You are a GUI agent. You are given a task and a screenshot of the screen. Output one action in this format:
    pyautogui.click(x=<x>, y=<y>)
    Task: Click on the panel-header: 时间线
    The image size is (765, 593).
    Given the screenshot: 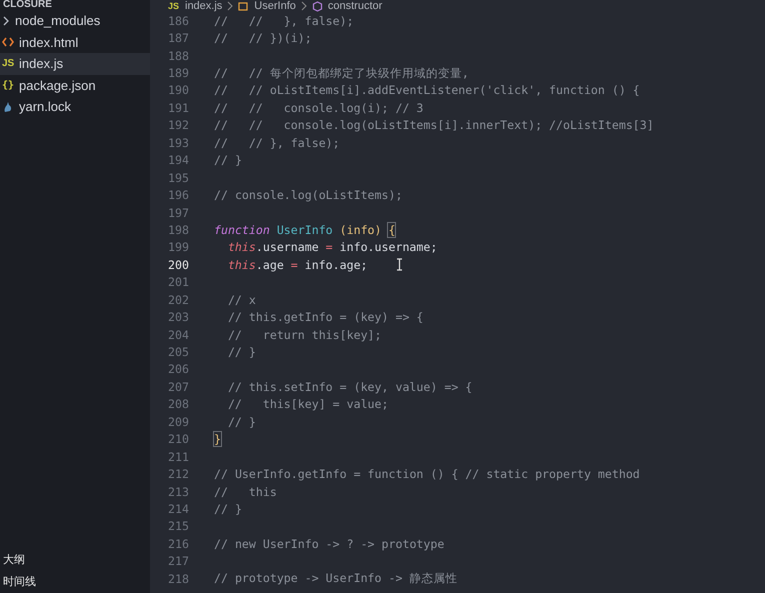 What is the action you would take?
    pyautogui.click(x=75, y=582)
    